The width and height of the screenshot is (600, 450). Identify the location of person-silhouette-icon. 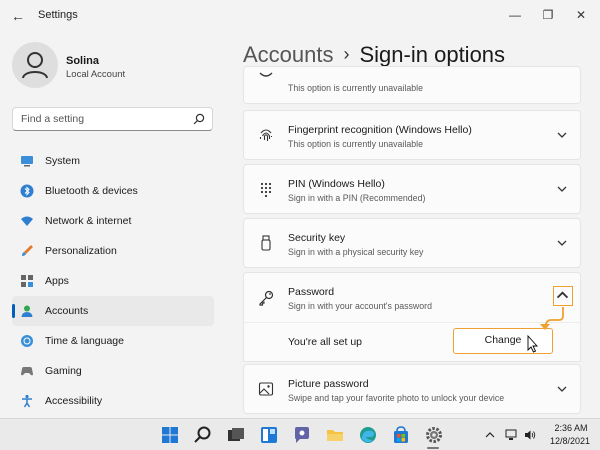
(35, 65).